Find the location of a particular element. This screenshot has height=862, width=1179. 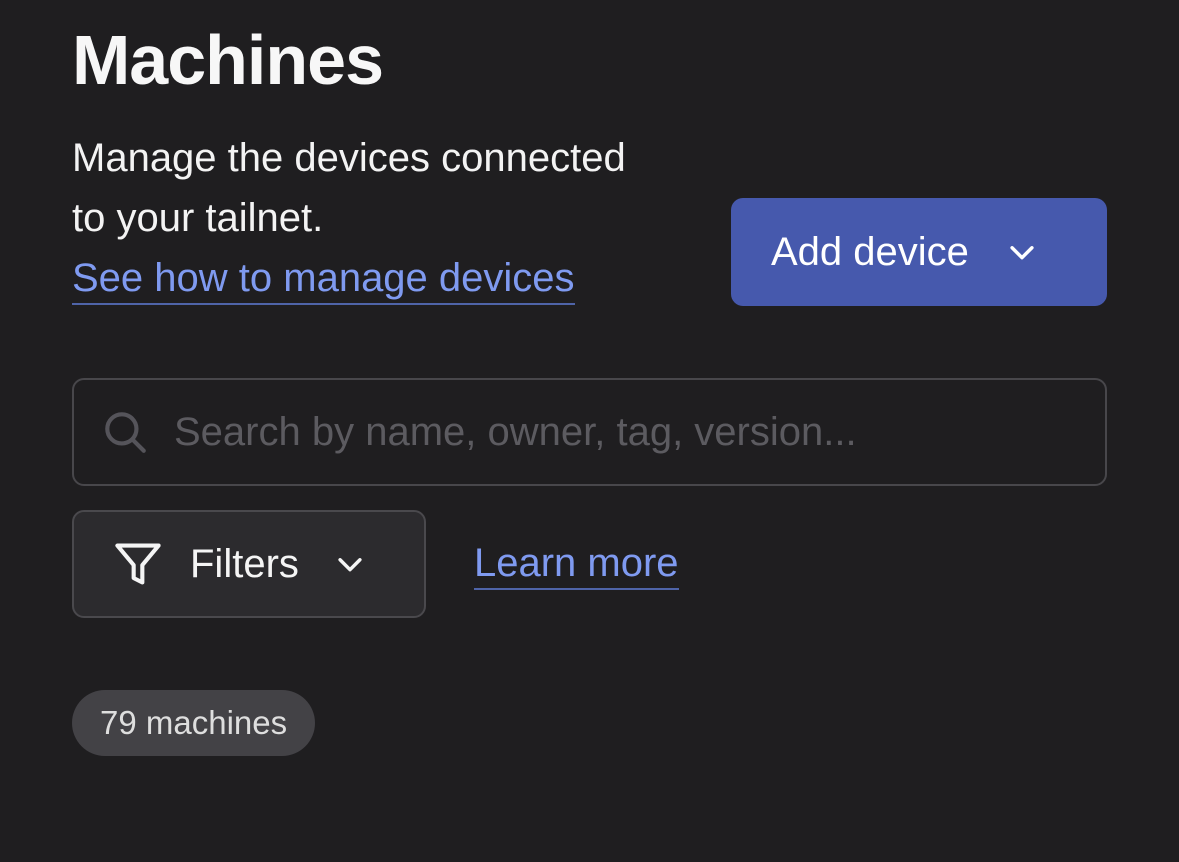

add-device-label: Add device is located at coordinates (870, 251).